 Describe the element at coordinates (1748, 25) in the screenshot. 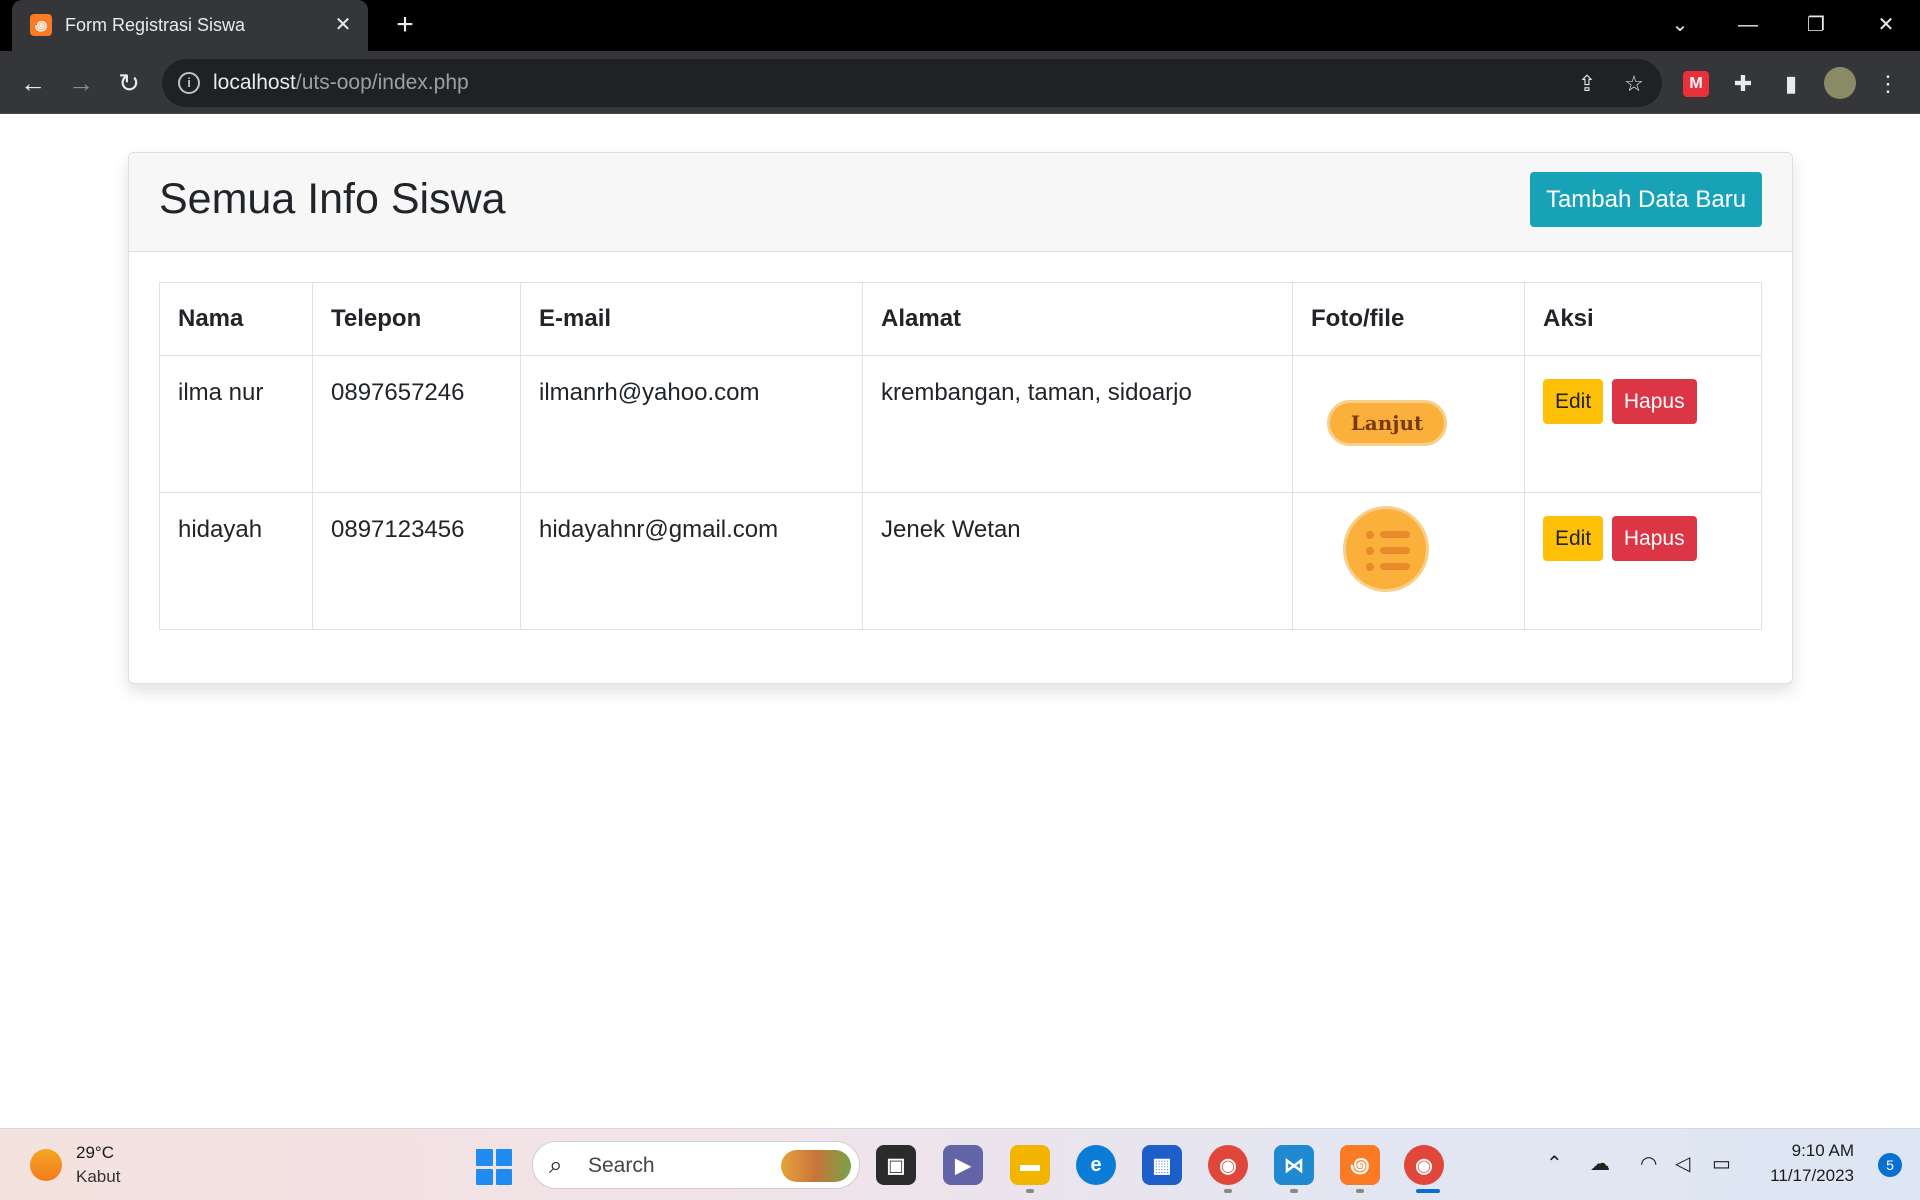

I see `minimize-button: —` at that location.